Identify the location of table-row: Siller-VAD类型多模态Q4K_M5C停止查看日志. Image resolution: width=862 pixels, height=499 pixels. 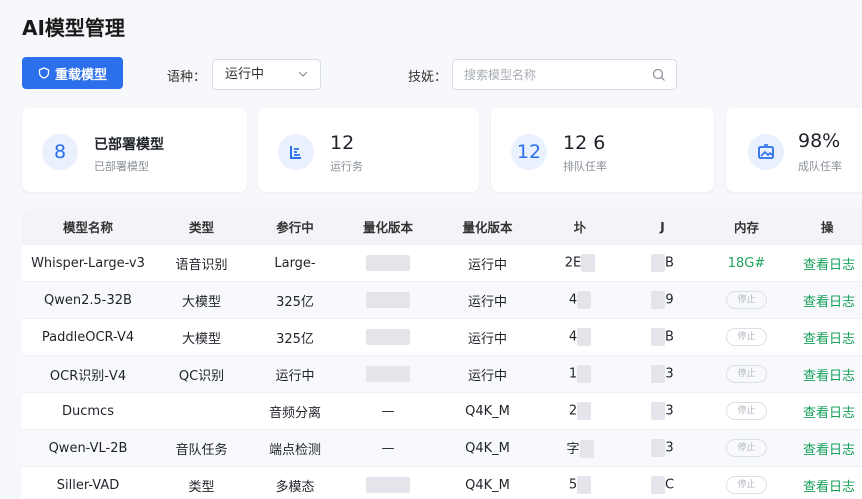
(442, 483).